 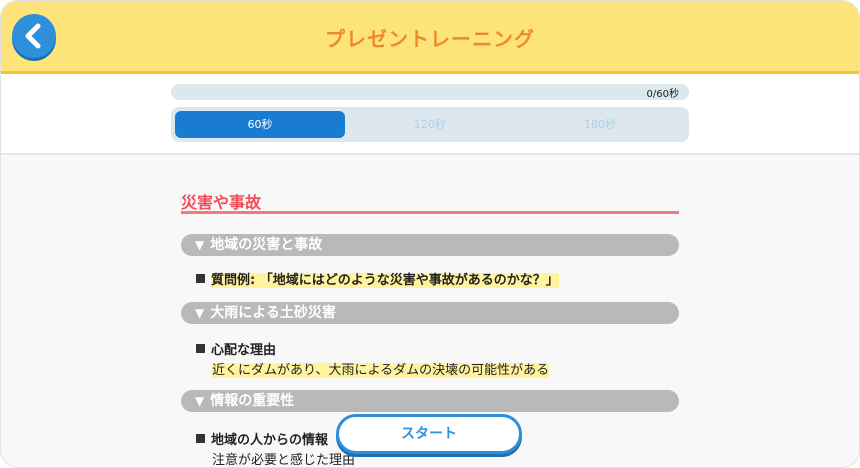 What do you see at coordinates (600, 124) in the screenshot?
I see `duration-180: 180秒` at bounding box center [600, 124].